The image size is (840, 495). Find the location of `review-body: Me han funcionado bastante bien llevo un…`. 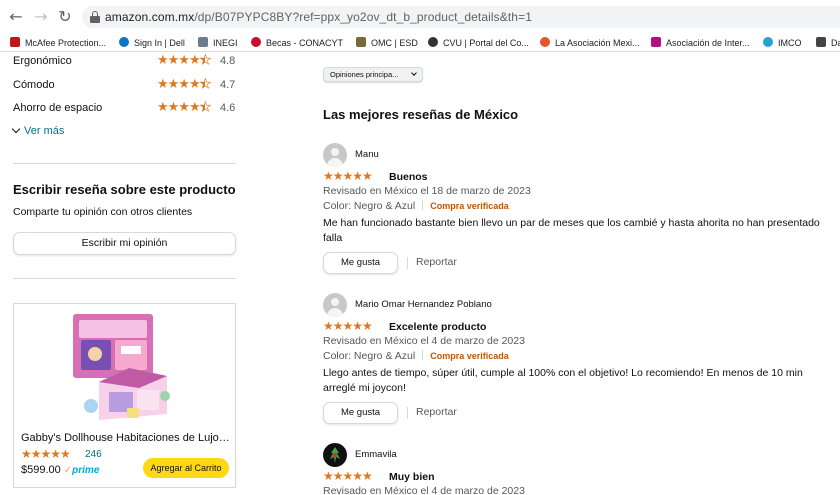

review-body: Me han funcionado bastante bien llevo un… is located at coordinates (571, 230).